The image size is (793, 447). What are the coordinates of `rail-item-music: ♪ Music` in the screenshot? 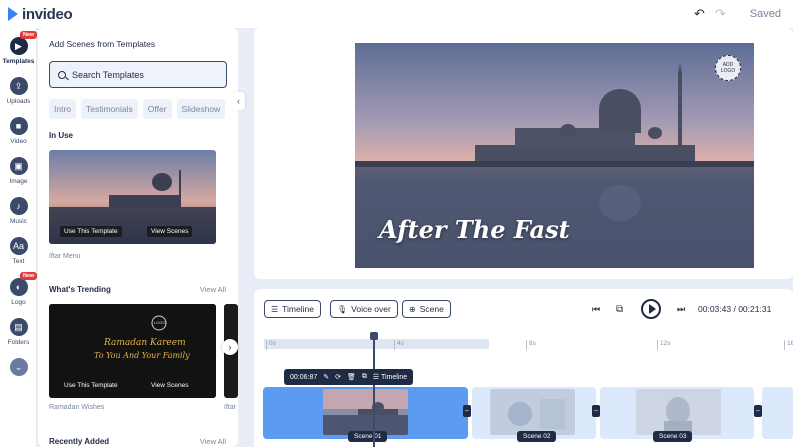 It's located at (18, 211).